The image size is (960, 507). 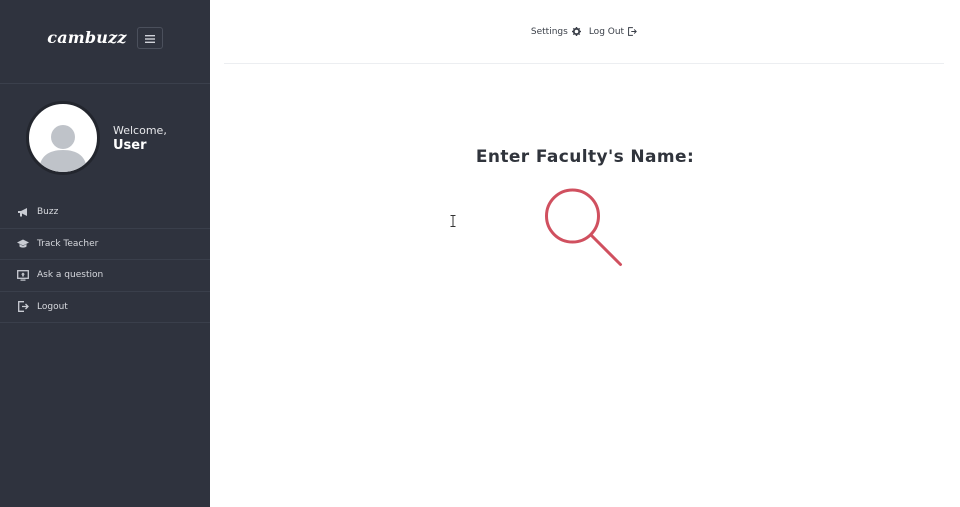 I want to click on settings-link: Settings, so click(x=556, y=32).